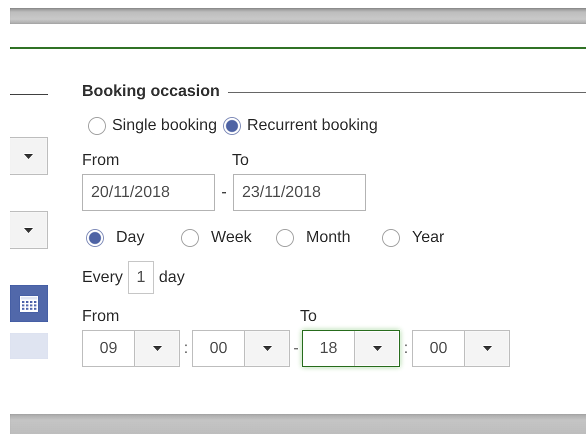 Image resolution: width=586 pixels, height=434 pixels. I want to click on booking-type-radio: Recurrent booking, so click(300, 126).